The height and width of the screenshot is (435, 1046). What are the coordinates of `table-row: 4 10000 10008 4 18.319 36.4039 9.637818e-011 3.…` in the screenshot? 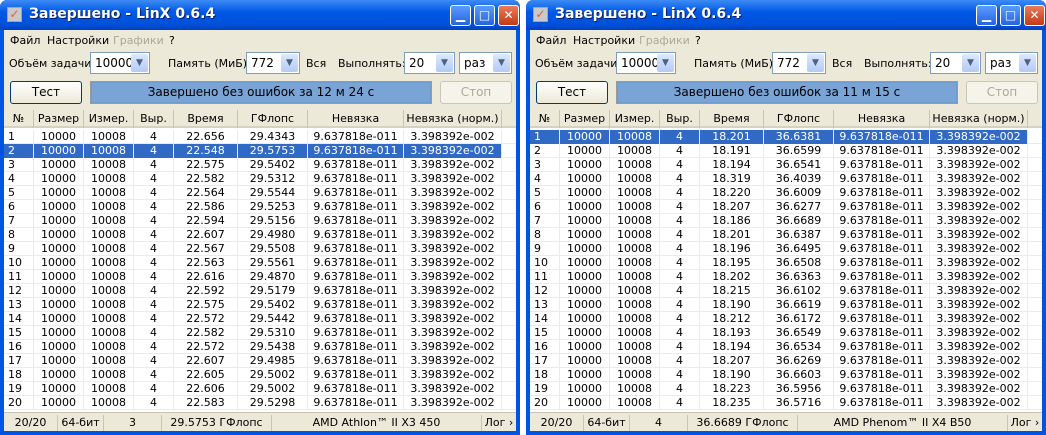 It's located at (786, 179).